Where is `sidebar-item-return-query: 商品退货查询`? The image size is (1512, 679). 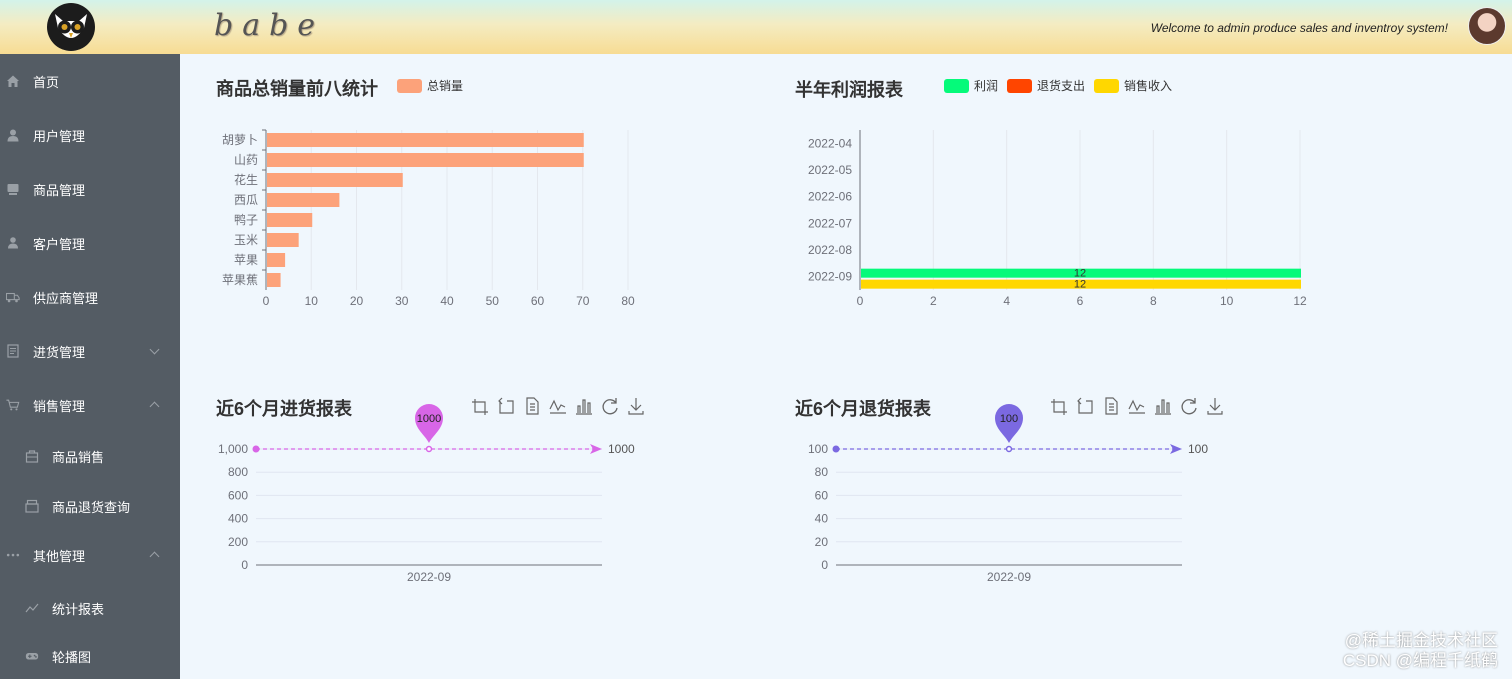
sidebar-item-return-query: 商品退货查询 is located at coordinates (90, 506).